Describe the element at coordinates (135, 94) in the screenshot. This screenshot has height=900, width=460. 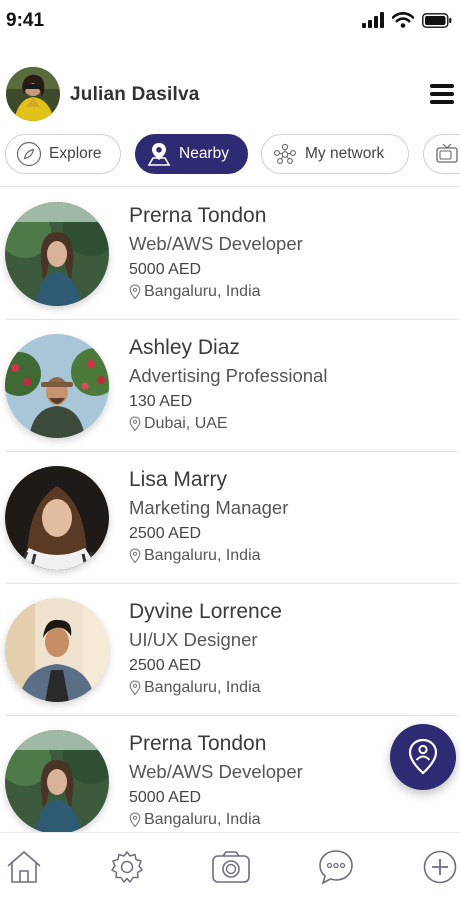
I see `user-name: Julian Dasilva` at that location.